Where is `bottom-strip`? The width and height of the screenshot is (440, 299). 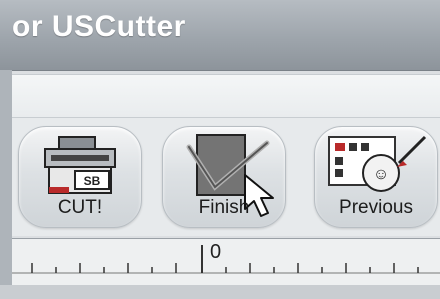 bottom-strip is located at coordinates (220, 292).